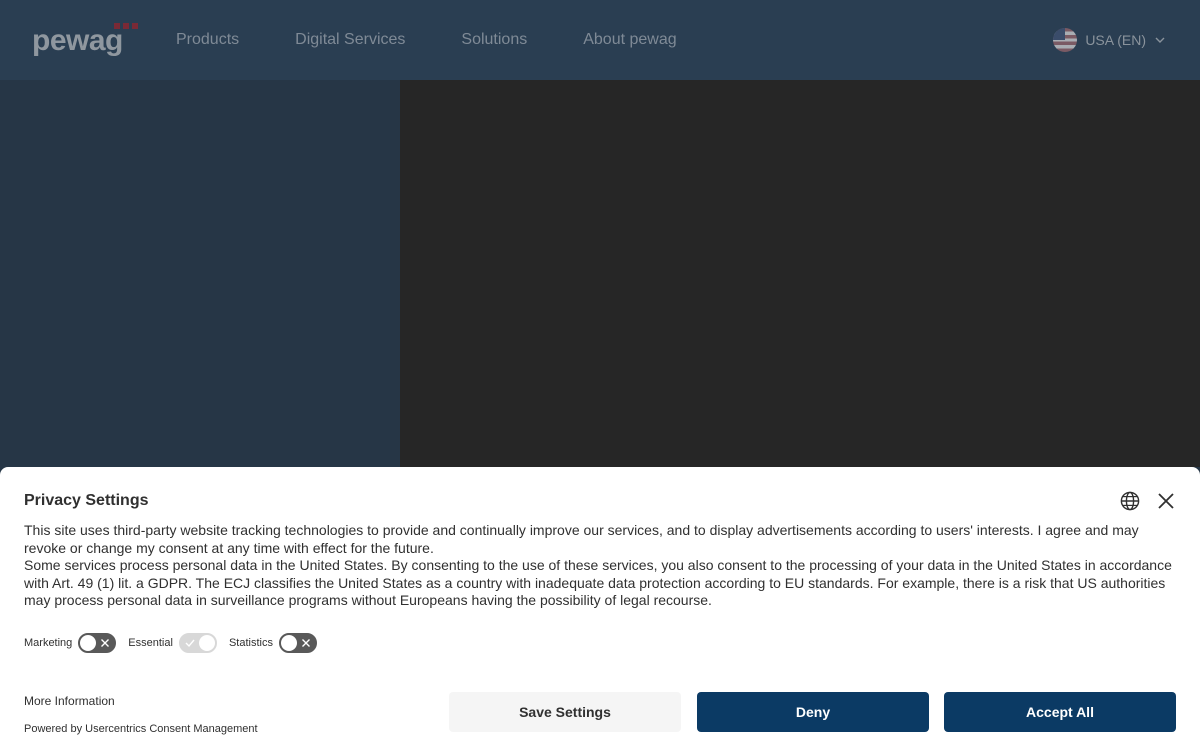  I want to click on toggle-essential: Essential, so click(172, 642).